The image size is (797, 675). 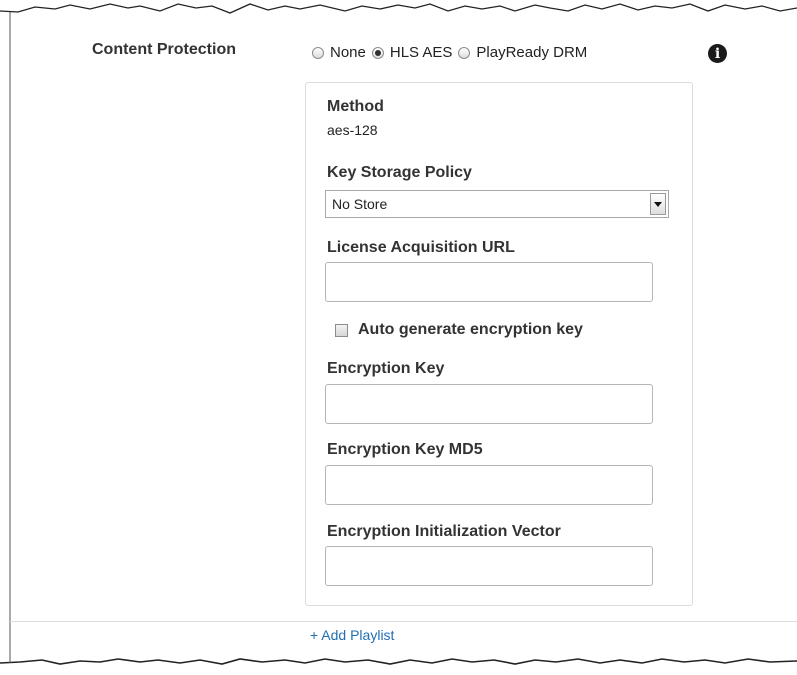 What do you see at coordinates (421, 247) in the screenshot?
I see `license-acquisition-url-label: License Acquisition URL` at bounding box center [421, 247].